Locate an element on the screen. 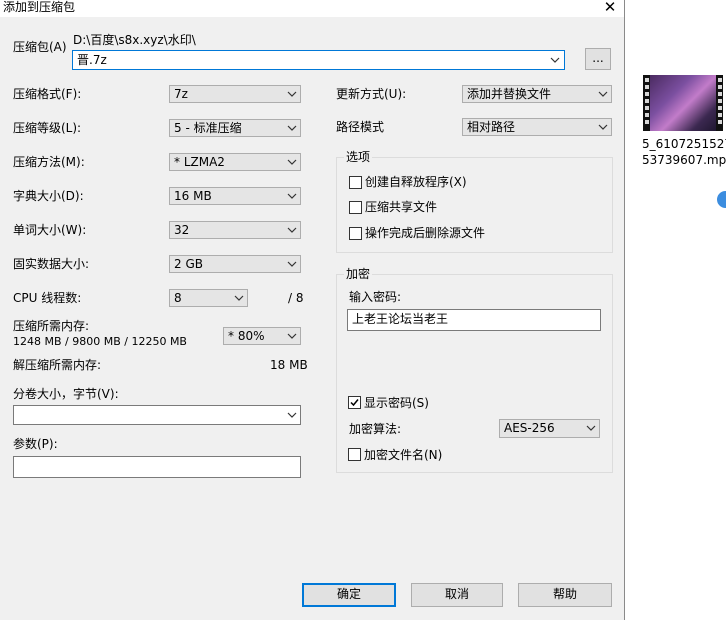  method-label: 压缩方法(M): is located at coordinates (49, 162).